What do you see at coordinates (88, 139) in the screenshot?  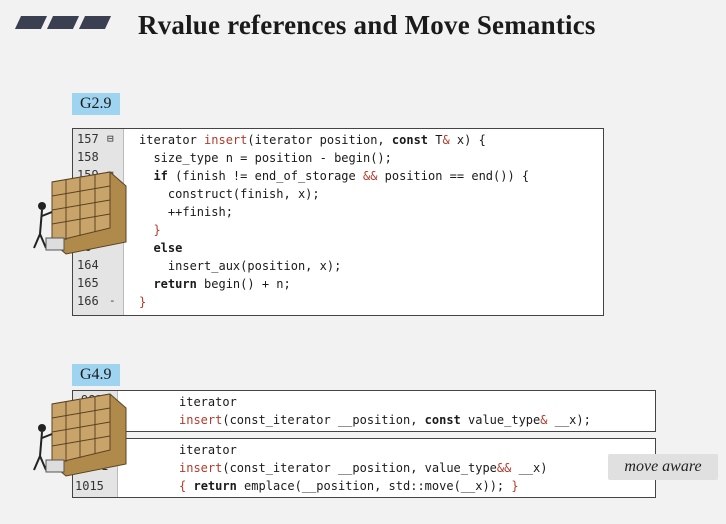 I see `line-number: 157` at bounding box center [88, 139].